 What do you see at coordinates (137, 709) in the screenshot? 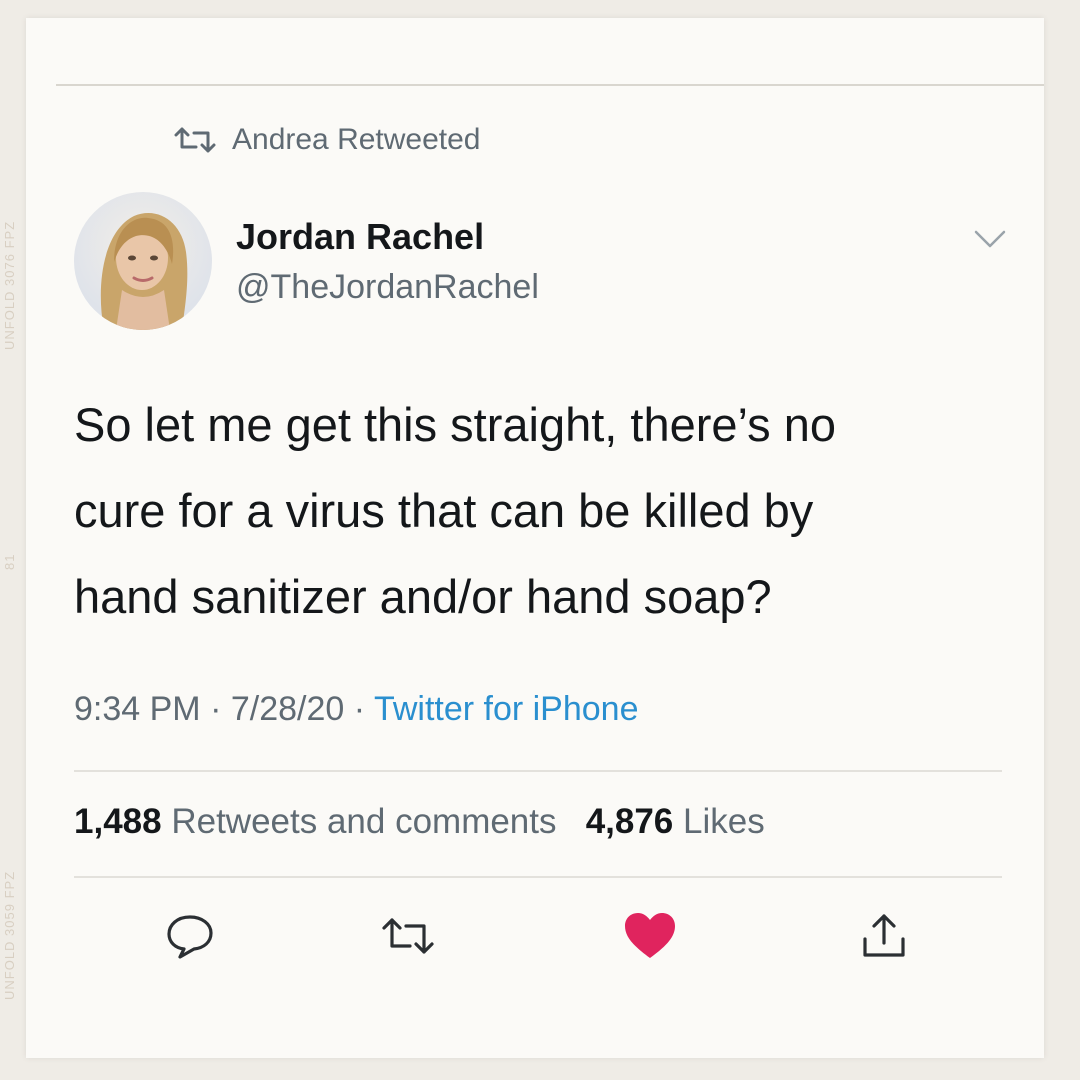
I see `tweet-time: 9:34 PM` at bounding box center [137, 709].